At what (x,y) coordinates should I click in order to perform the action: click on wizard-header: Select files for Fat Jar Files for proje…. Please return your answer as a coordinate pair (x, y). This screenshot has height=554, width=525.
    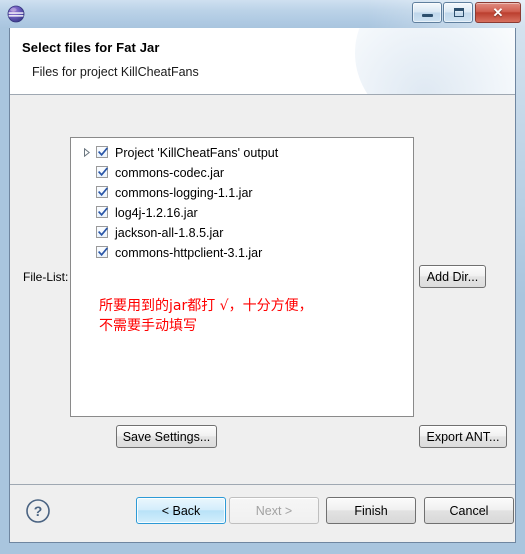
    Looking at the image, I should click on (262, 61).